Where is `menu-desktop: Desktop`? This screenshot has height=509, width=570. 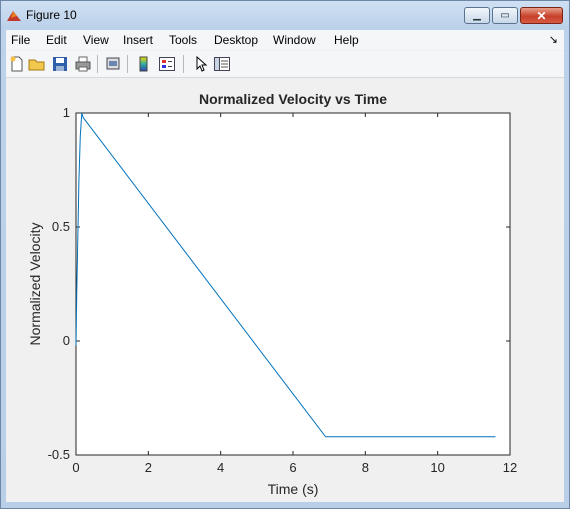
menu-desktop: Desktop is located at coordinates (236, 40).